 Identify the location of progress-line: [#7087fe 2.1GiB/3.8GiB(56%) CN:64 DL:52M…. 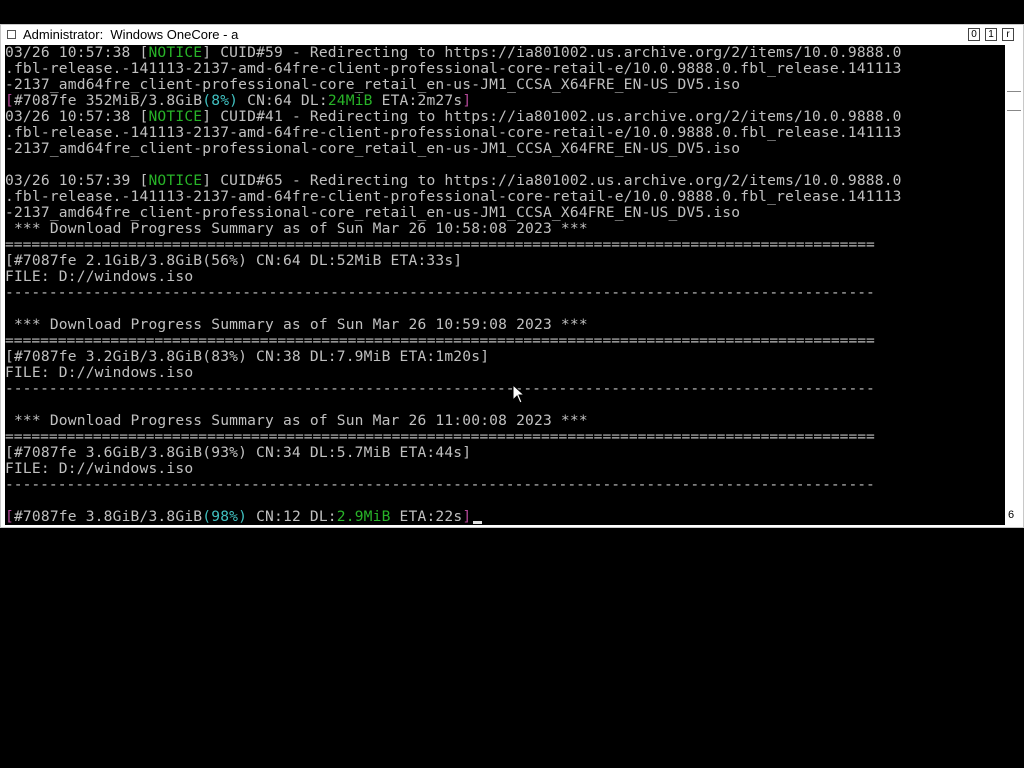
(234, 260).